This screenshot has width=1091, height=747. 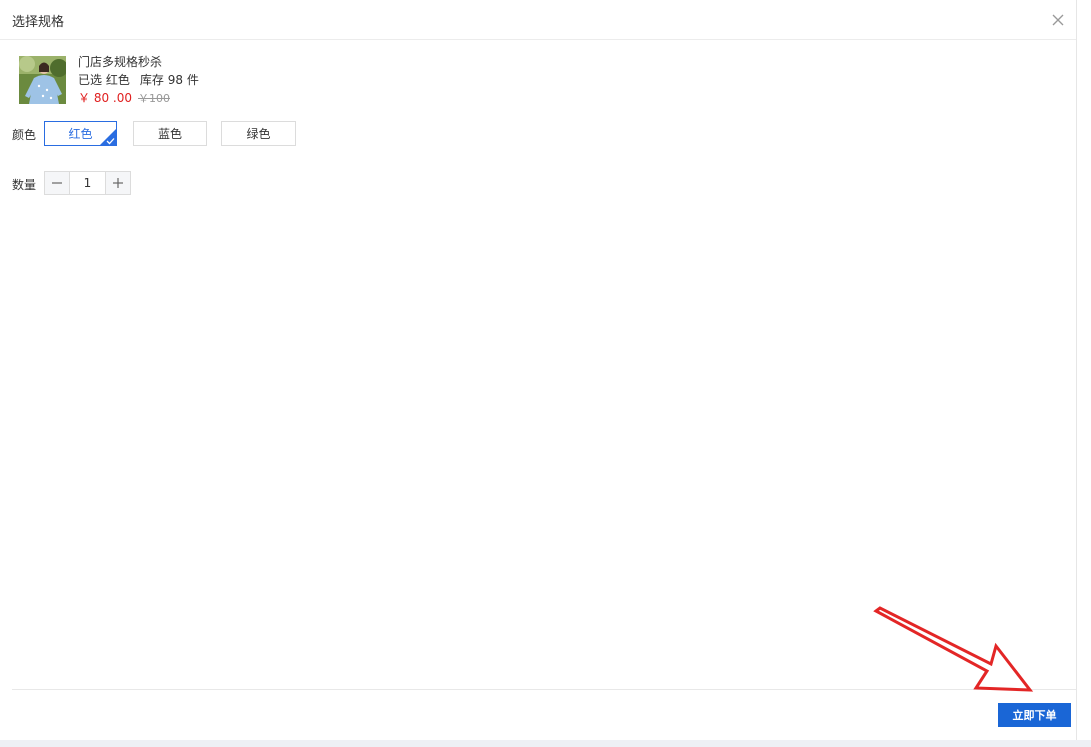 What do you see at coordinates (538, 20) in the screenshot?
I see `dialog-header: 选择规格` at bounding box center [538, 20].